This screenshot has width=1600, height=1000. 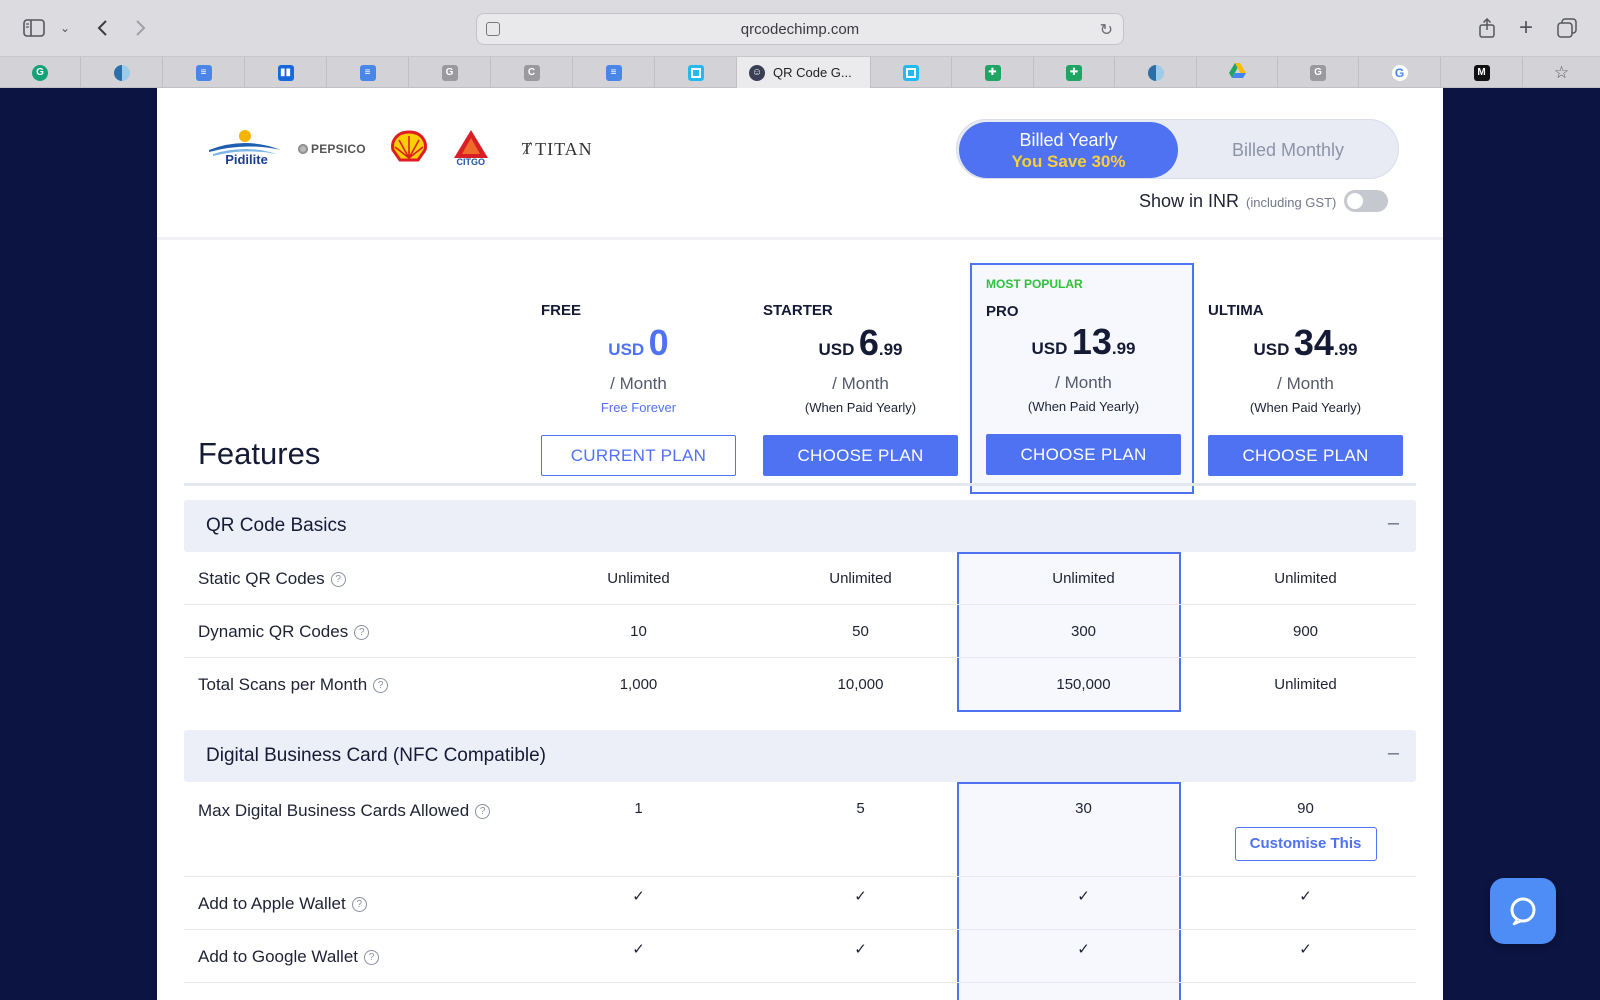 I want to click on titan-wordmark: TITAN, so click(x=564, y=148).